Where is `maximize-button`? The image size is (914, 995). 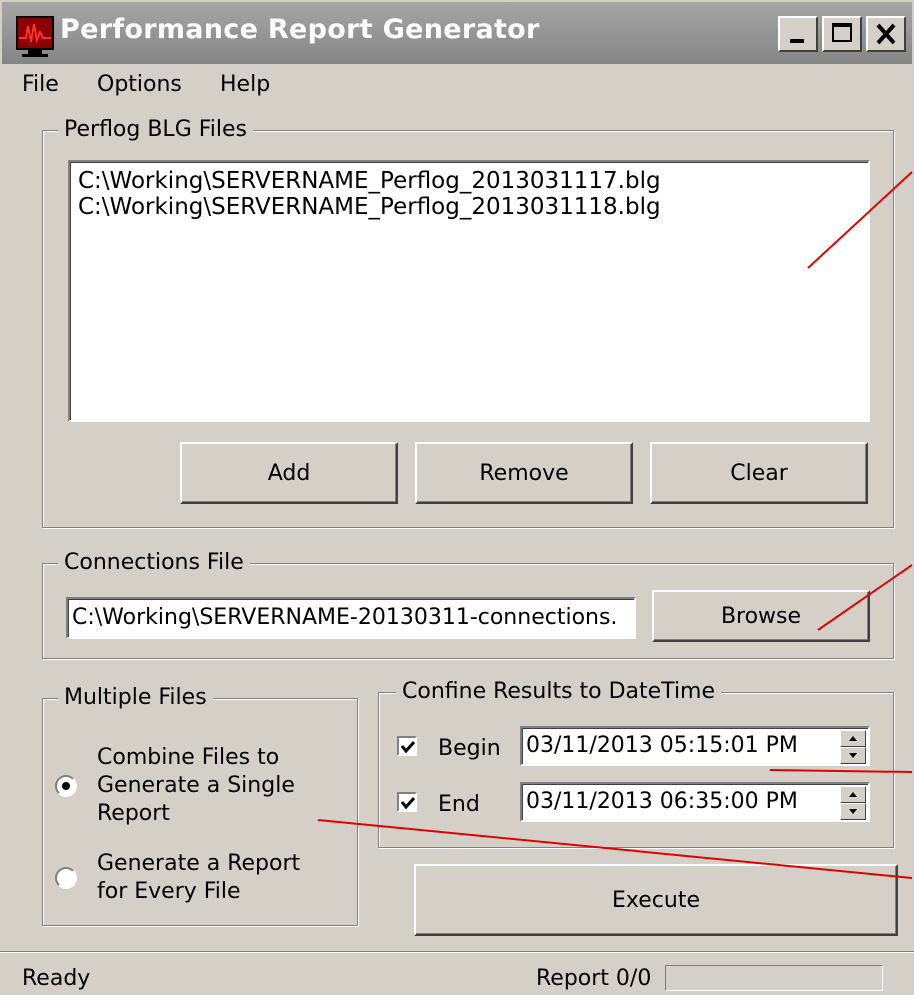
maximize-button is located at coordinates (842, 34).